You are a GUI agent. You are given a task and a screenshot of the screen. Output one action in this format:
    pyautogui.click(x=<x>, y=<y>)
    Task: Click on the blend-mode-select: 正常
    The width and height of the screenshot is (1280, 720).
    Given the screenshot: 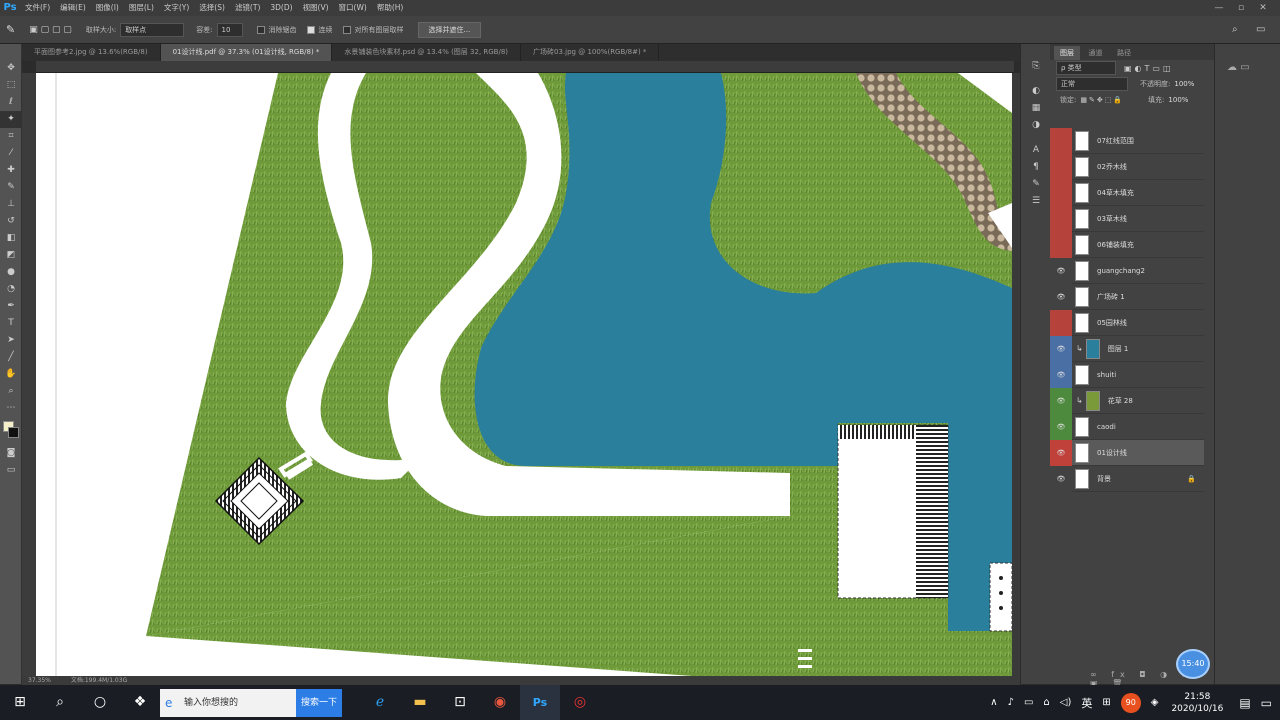 What is the action you would take?
    pyautogui.click(x=1092, y=84)
    